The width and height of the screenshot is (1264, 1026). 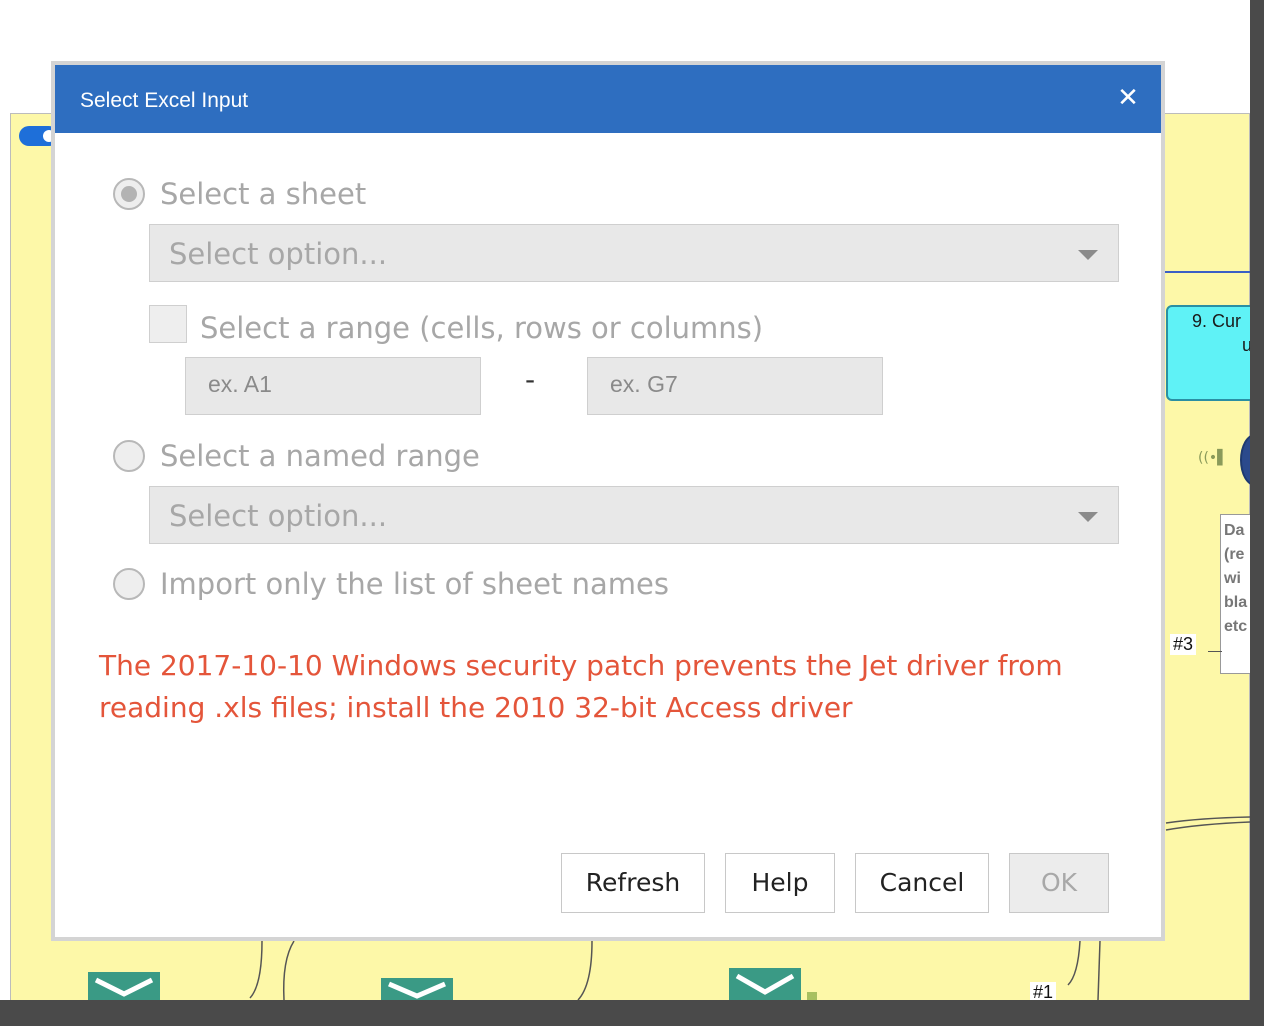 What do you see at coordinates (1217, 321) in the screenshot?
I see `node-label: 9. Cur` at bounding box center [1217, 321].